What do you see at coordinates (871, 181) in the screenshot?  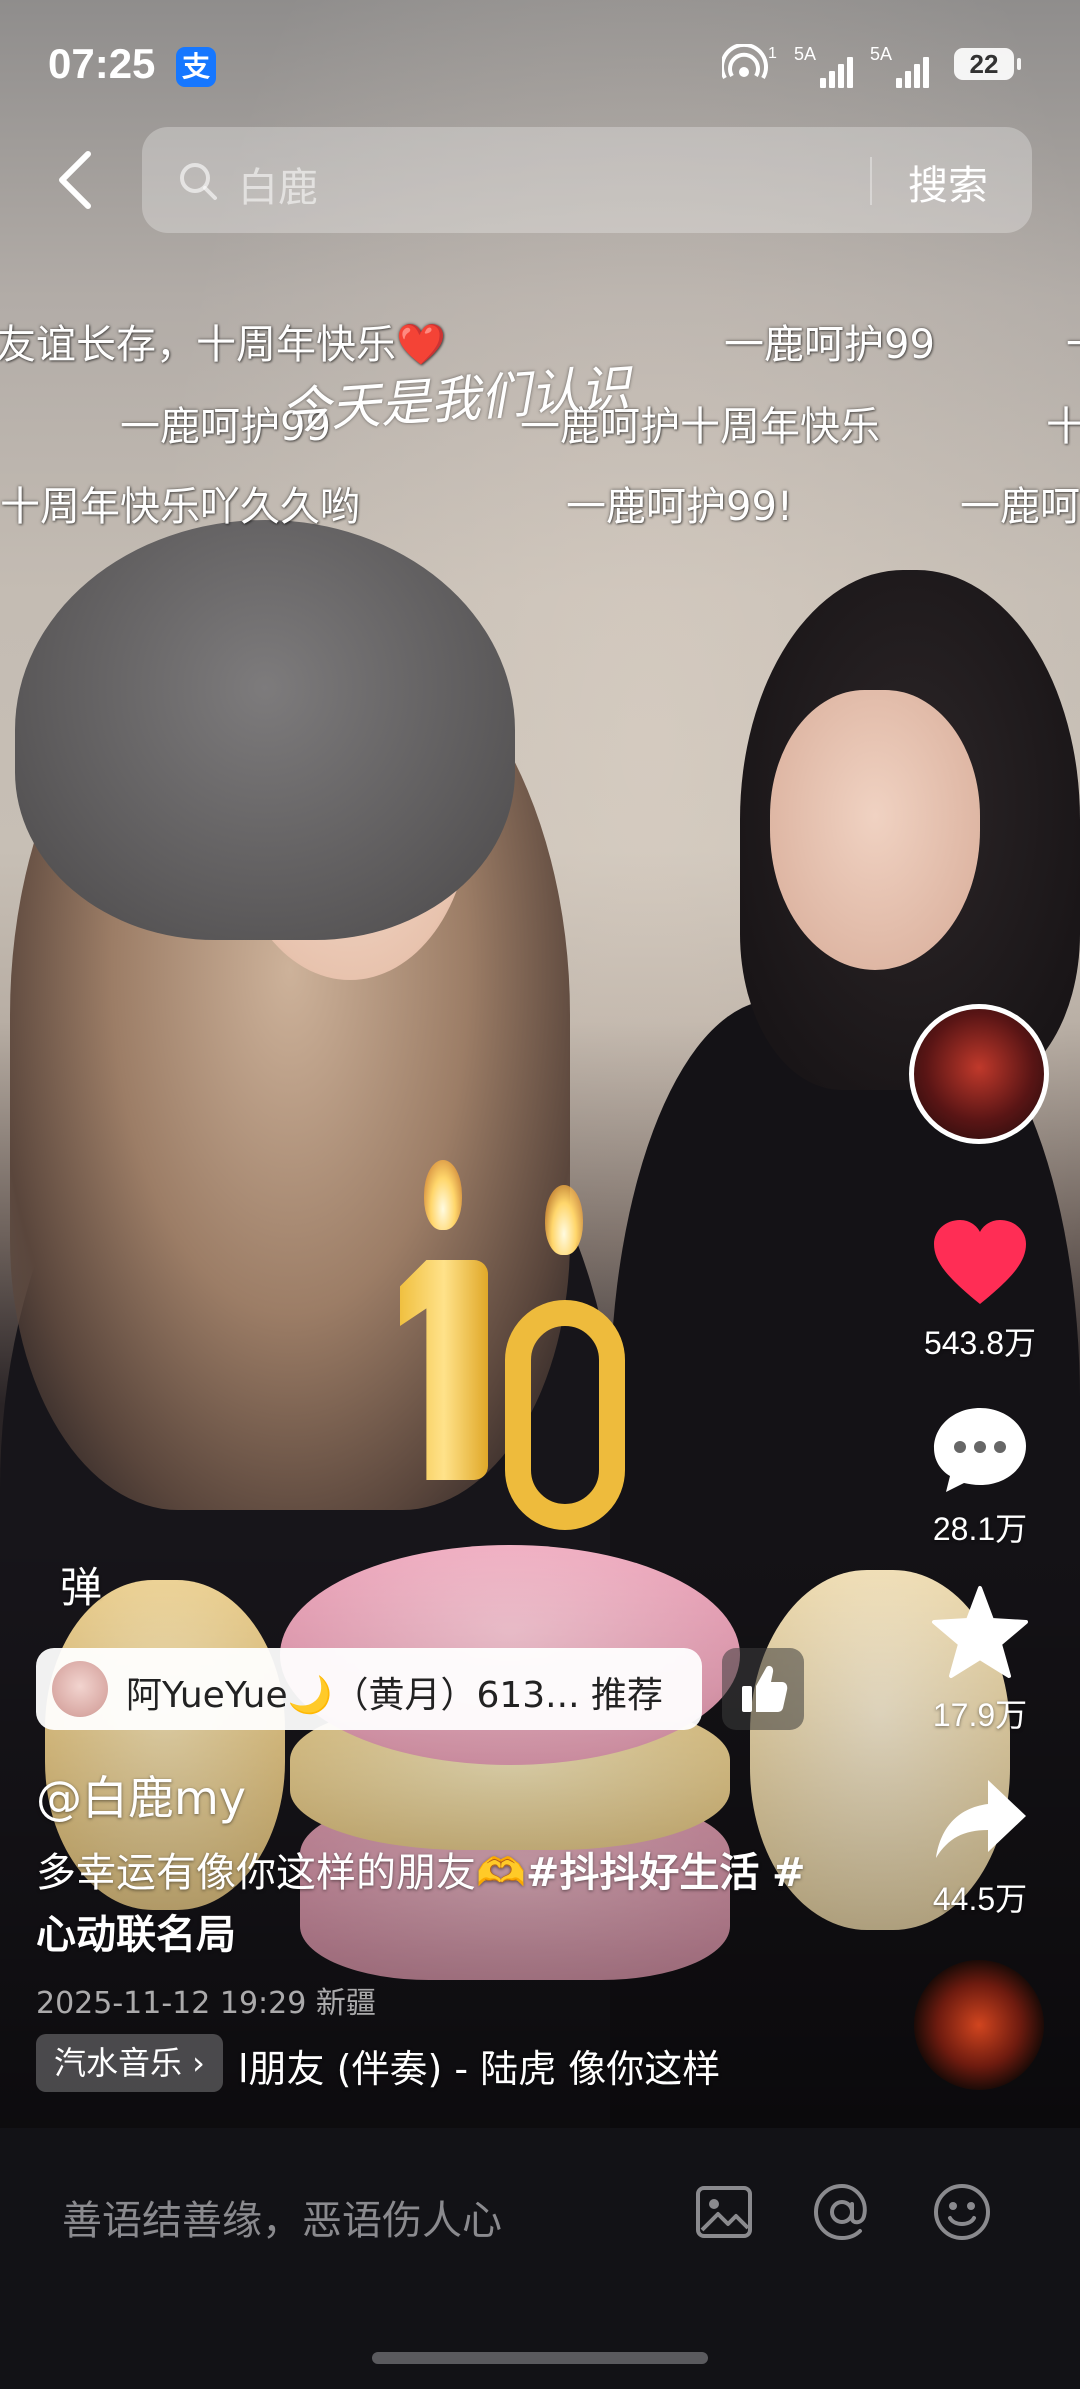 I see `search-divider` at bounding box center [871, 181].